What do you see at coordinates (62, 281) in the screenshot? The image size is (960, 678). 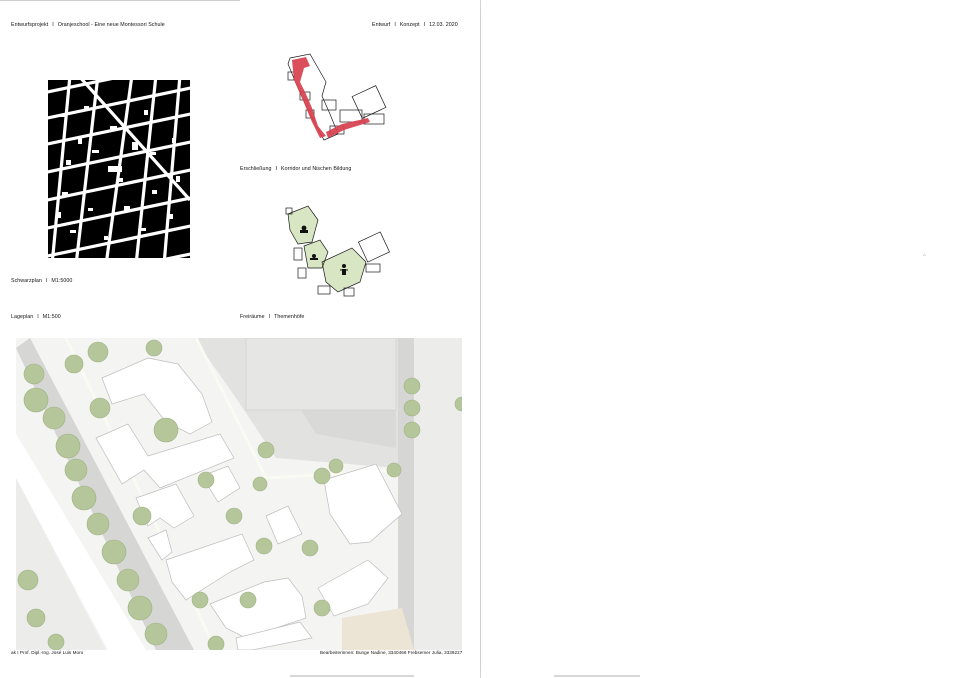 I see `schwarzplan-scale: M1:5000` at bounding box center [62, 281].